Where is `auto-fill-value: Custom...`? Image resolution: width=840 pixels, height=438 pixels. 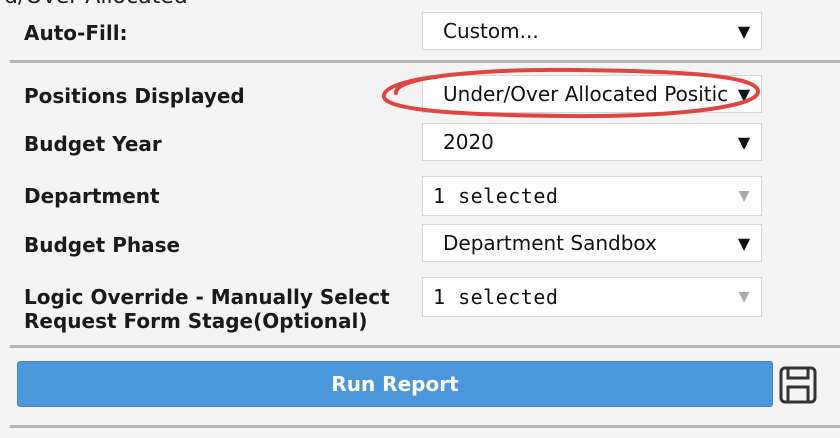 auto-fill-value: Custom... is located at coordinates (491, 31).